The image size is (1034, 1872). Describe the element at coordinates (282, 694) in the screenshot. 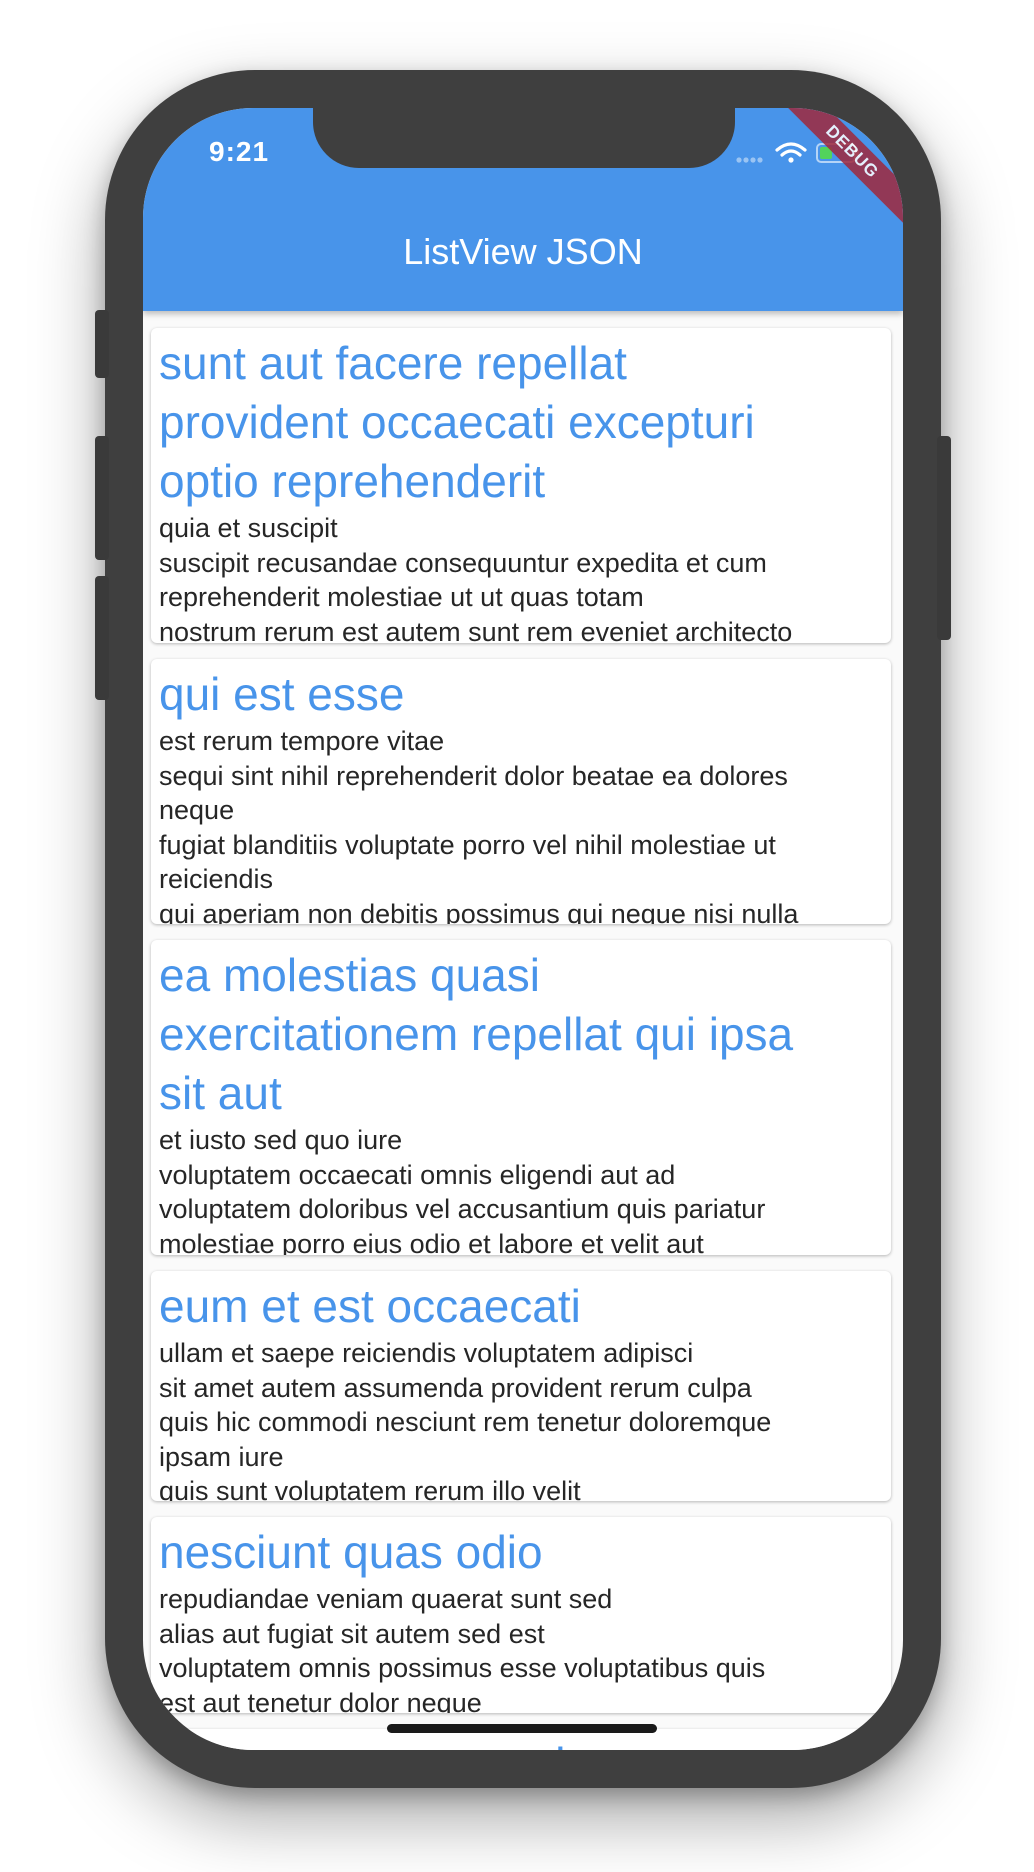

I see `post-title: qui est esse` at that location.